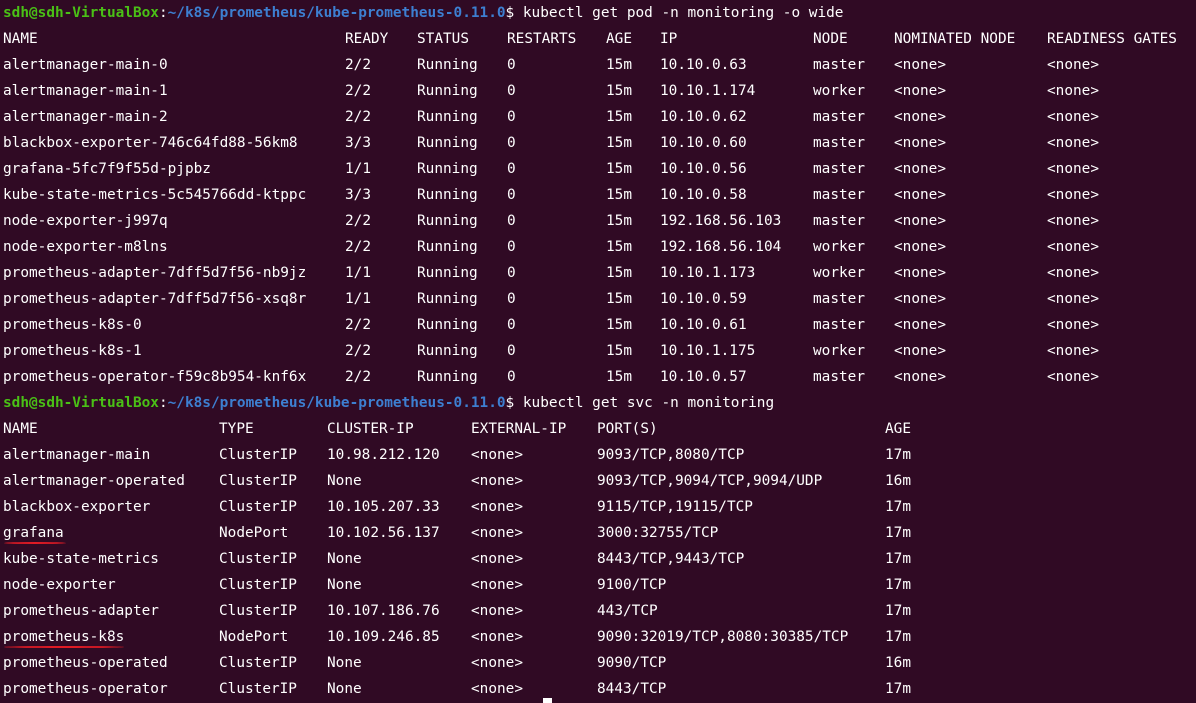 The image size is (1196, 703). I want to click on service-name-cell: alertmanager-operated, so click(94, 481).